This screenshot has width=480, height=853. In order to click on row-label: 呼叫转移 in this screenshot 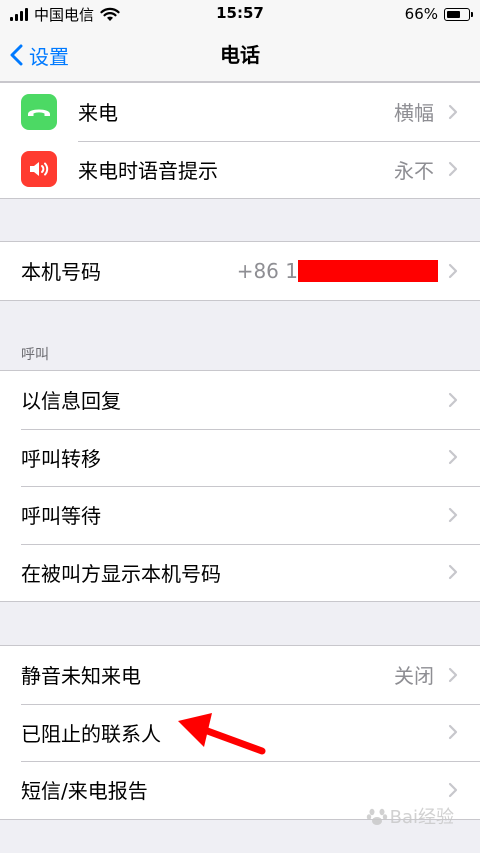, I will do `click(61, 458)`.